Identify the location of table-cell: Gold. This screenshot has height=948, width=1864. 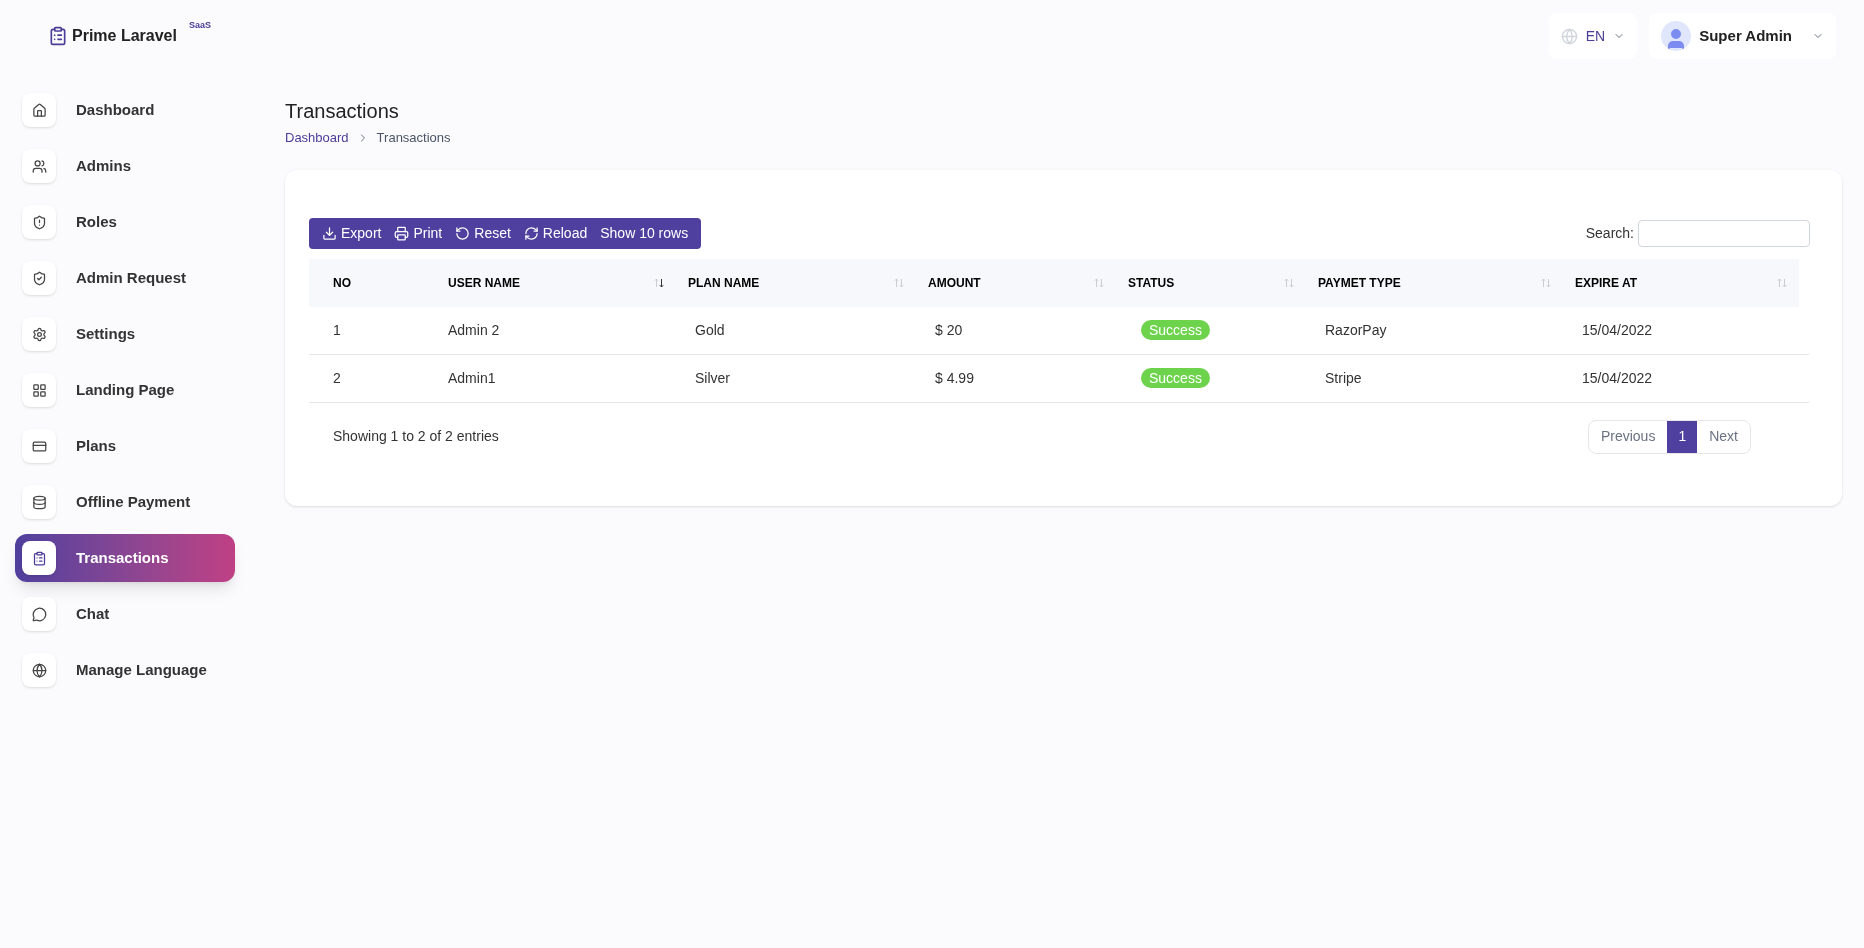
(710, 329).